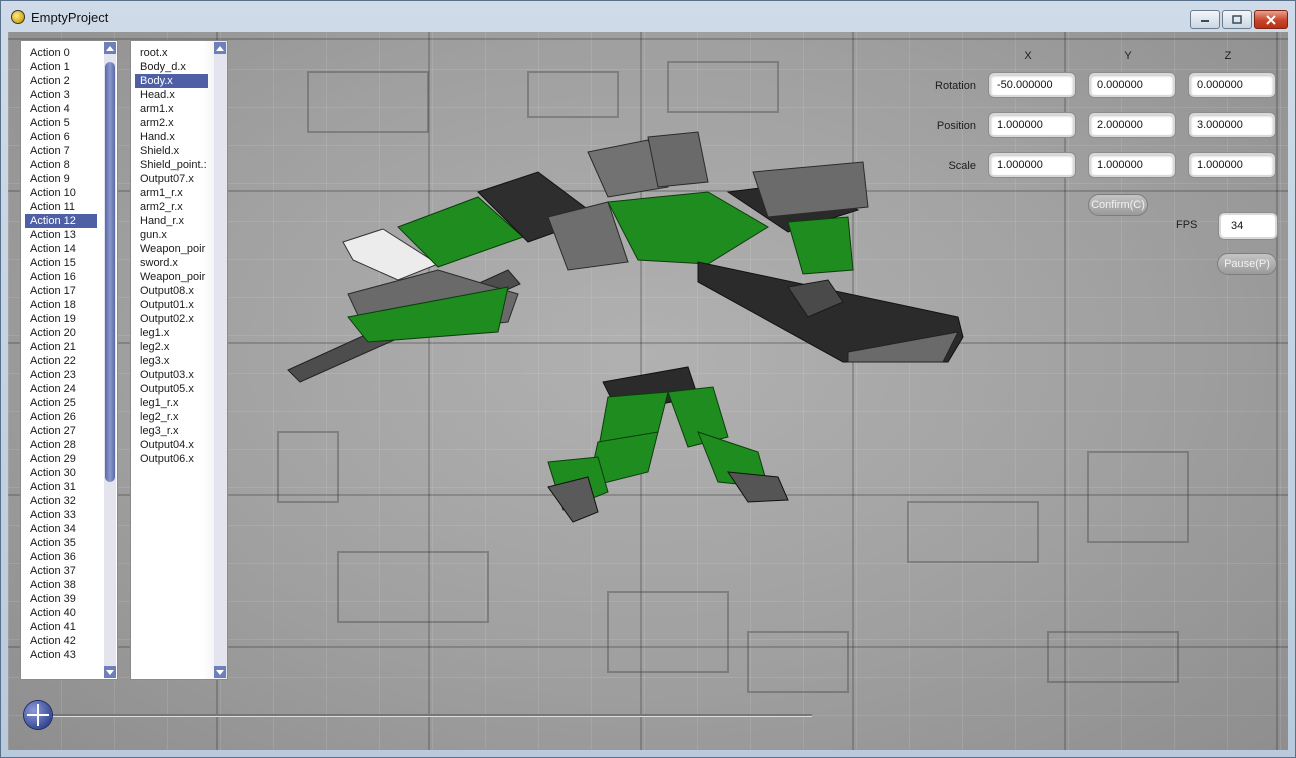  What do you see at coordinates (61, 445) in the screenshot?
I see `action-list-item: Action 28` at bounding box center [61, 445].